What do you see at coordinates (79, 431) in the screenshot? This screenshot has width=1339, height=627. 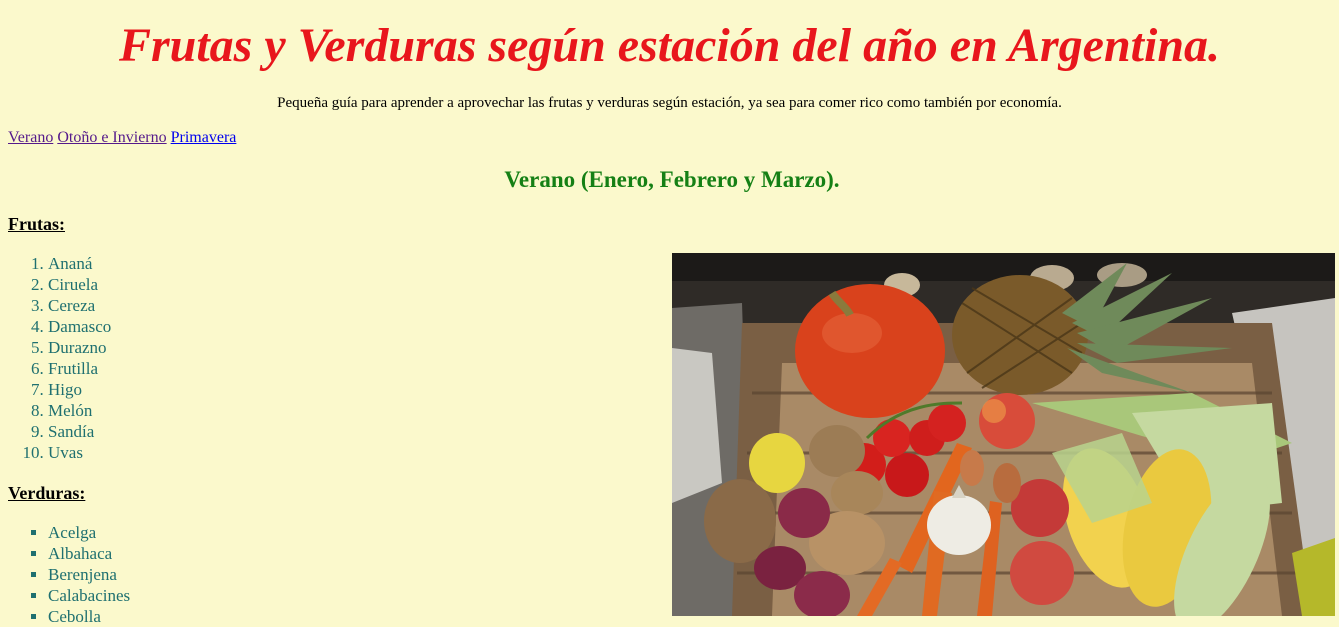 I see `list-item: Sandía` at bounding box center [79, 431].